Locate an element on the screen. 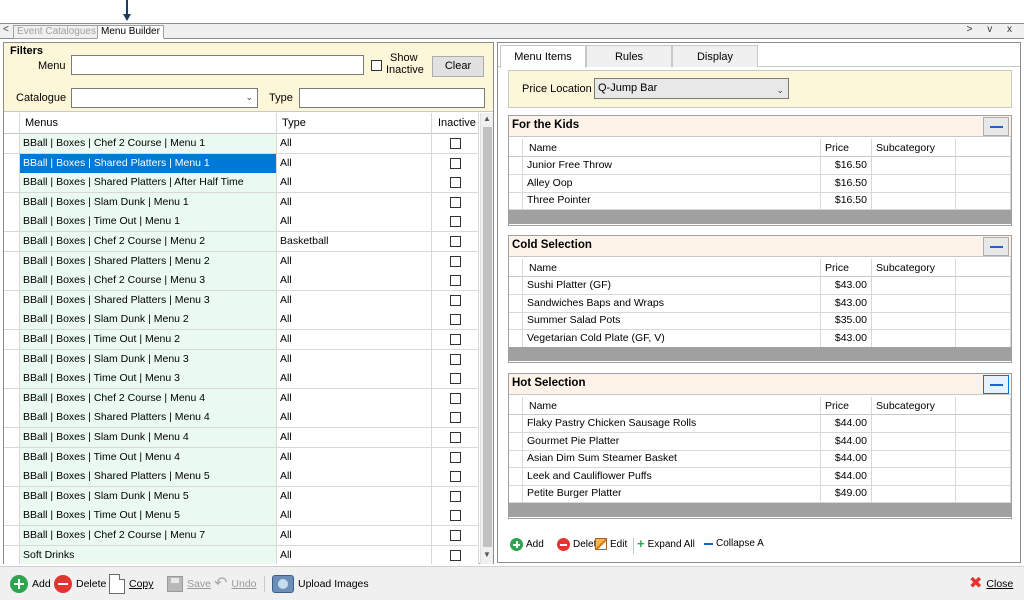 The image size is (1024, 600). item-name-cell: Sandwiches Baps and Wraps is located at coordinates (672, 303).